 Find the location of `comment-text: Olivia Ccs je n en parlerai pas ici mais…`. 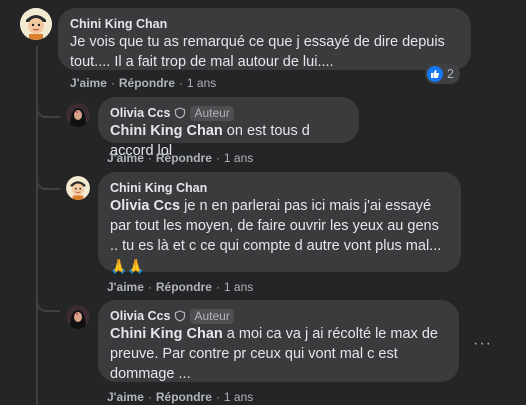

comment-text: Olivia Ccs je n en parlerai pas ici mais… is located at coordinates (279, 236).